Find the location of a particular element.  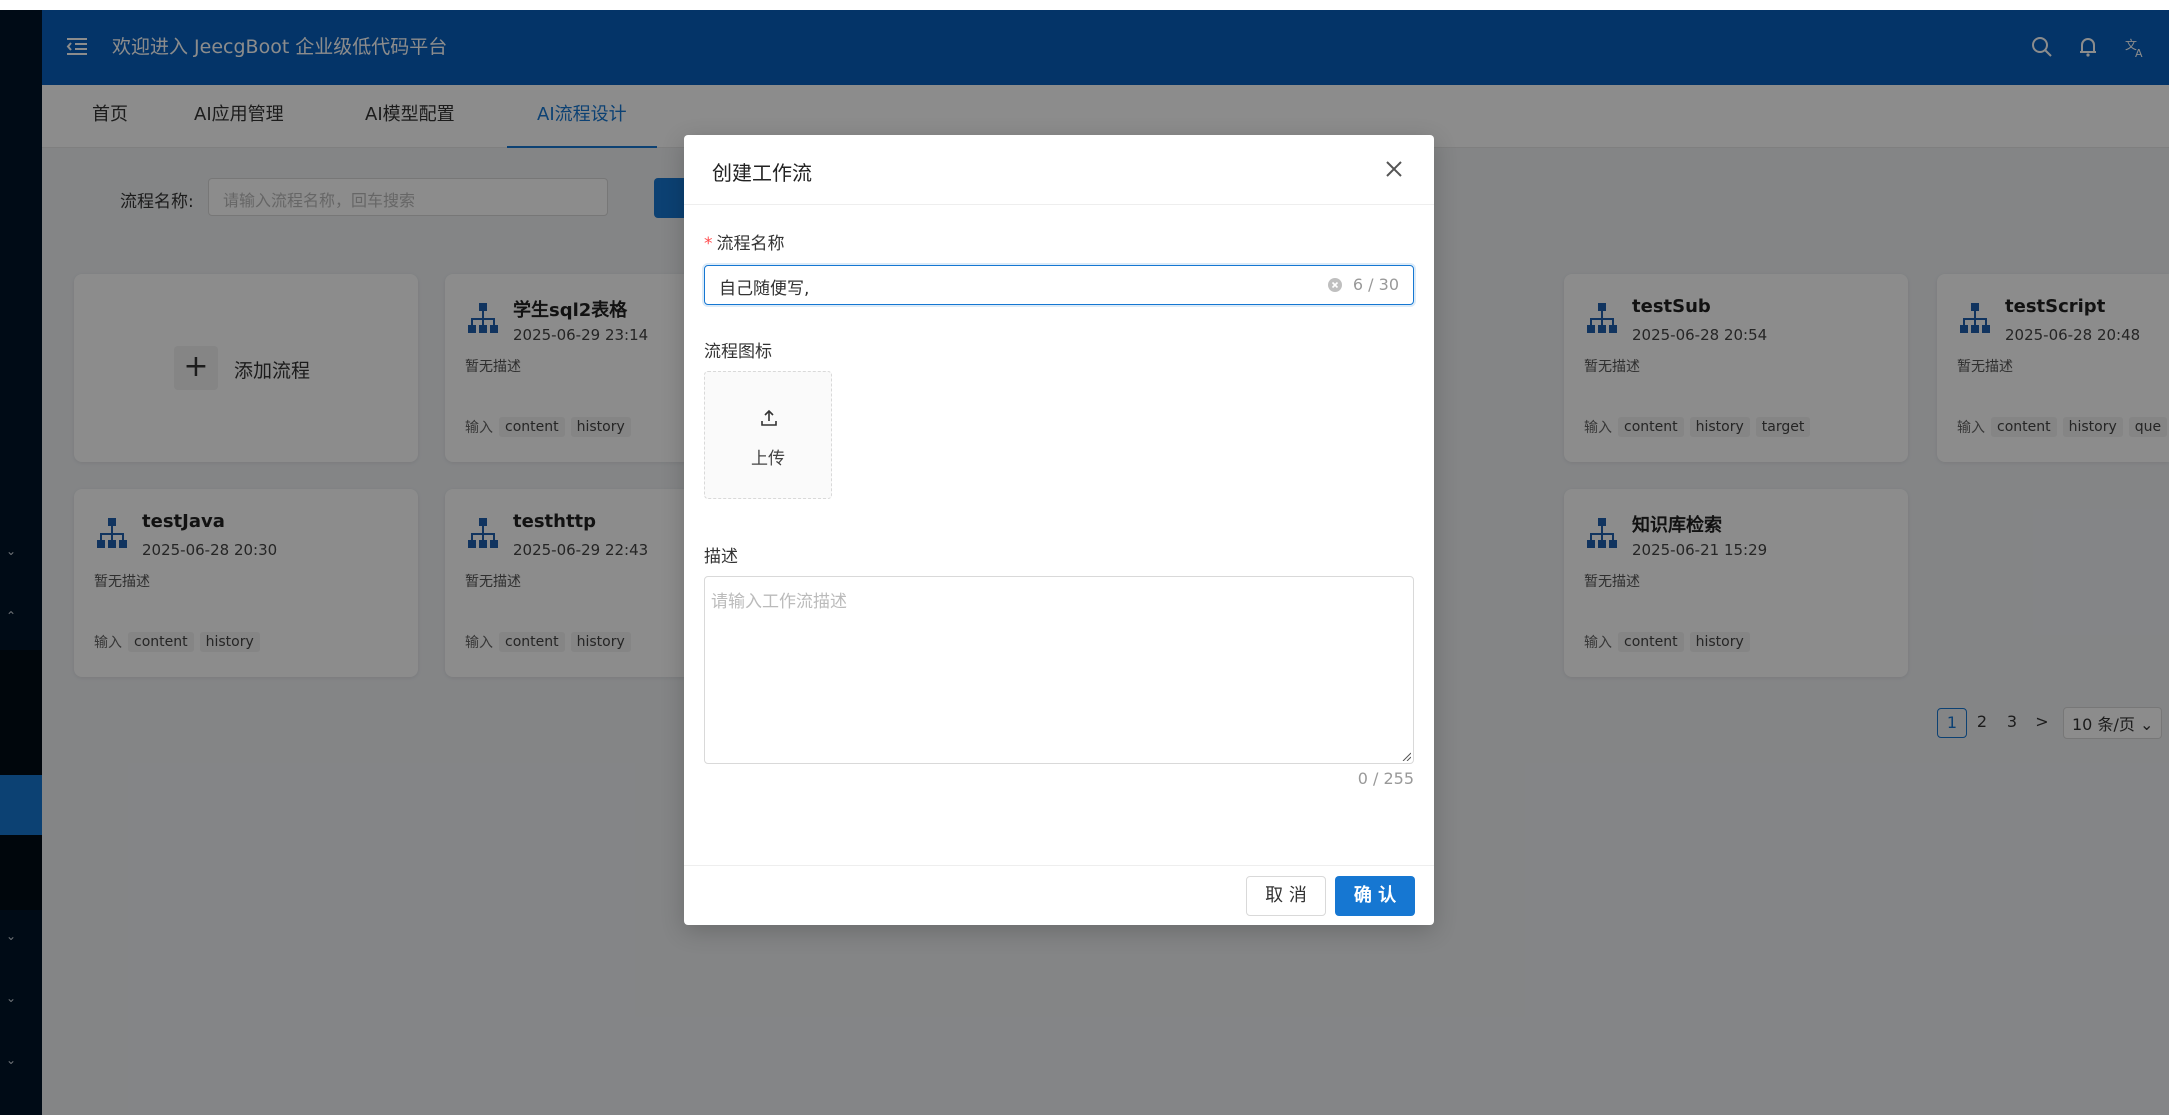

flow-name-input: 自己随便写, 6 / 30 is located at coordinates (1059, 285).